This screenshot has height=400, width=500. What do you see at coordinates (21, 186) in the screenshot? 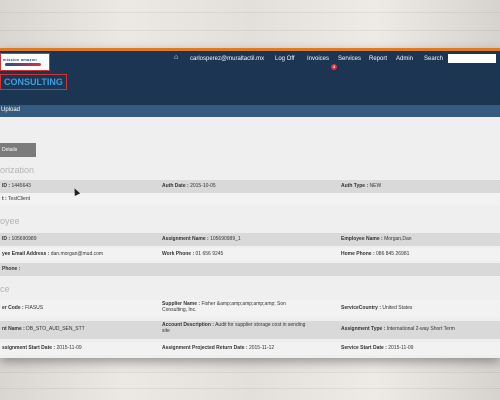
I see `auth-id-value: 1445643` at bounding box center [21, 186].